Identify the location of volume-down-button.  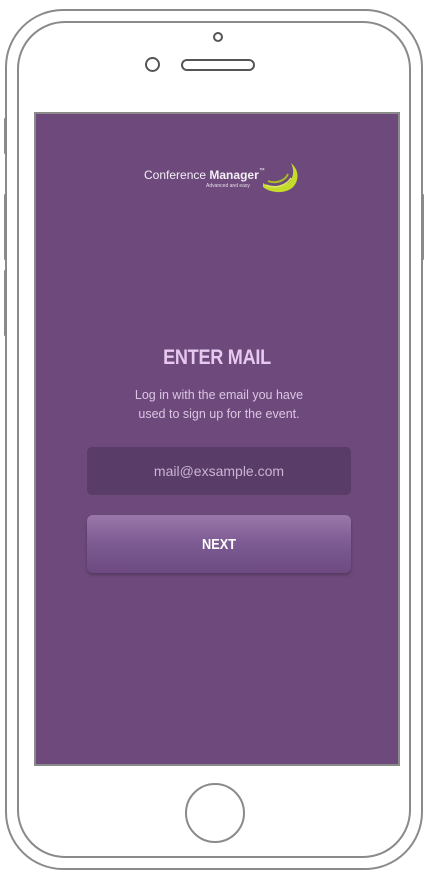
(5, 303).